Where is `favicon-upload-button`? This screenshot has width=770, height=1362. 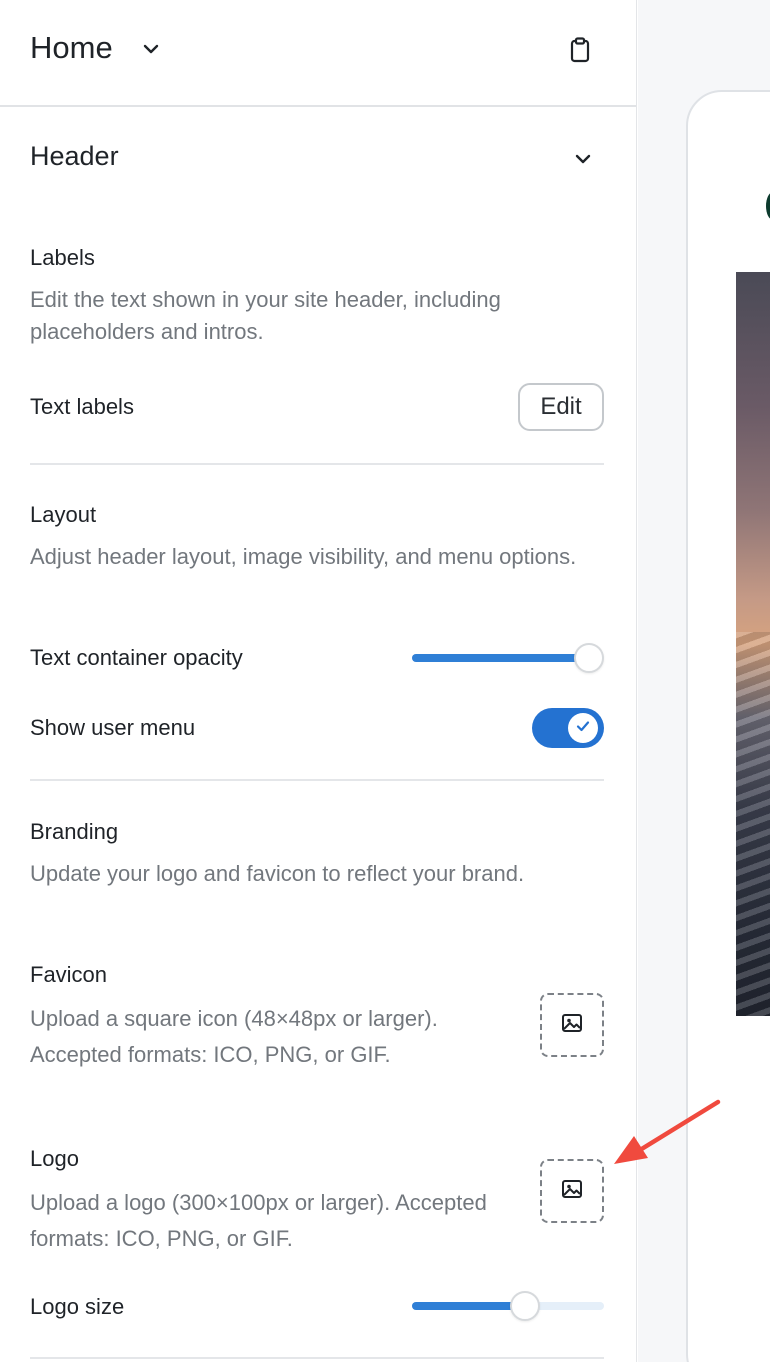 favicon-upload-button is located at coordinates (572, 1025).